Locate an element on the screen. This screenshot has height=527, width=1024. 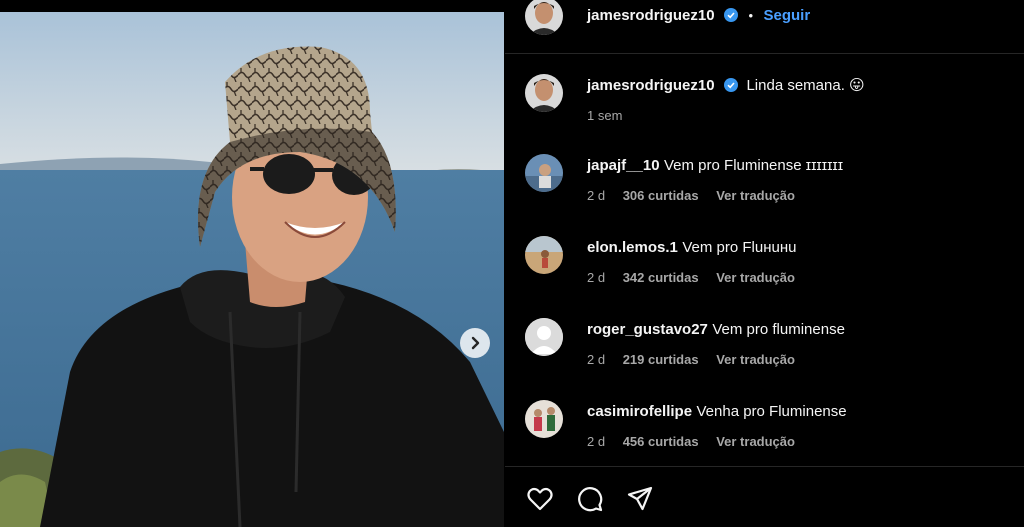
comment-text: Vem pro fluminense is located at coordinates (778, 329).